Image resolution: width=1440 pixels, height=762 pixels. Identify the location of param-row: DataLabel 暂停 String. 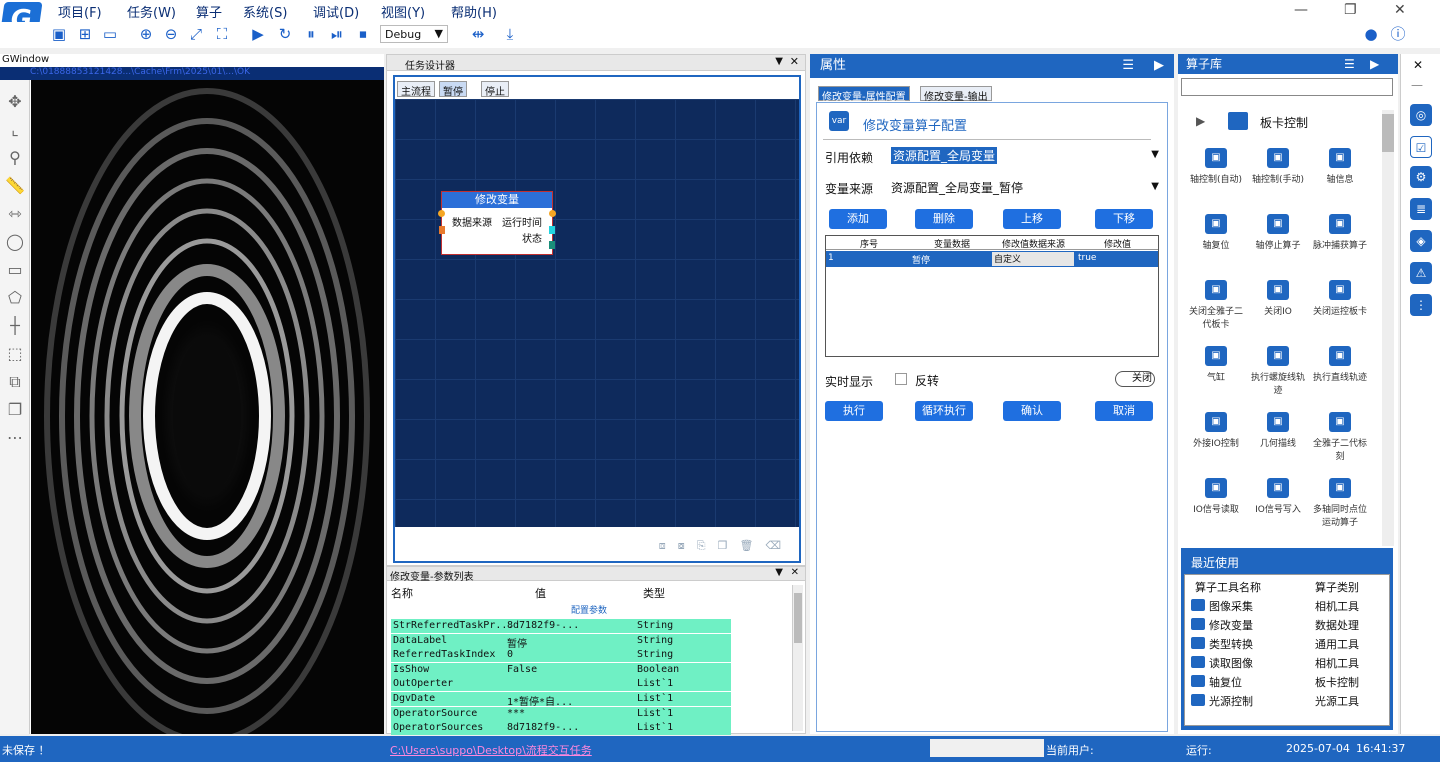
(561, 641).